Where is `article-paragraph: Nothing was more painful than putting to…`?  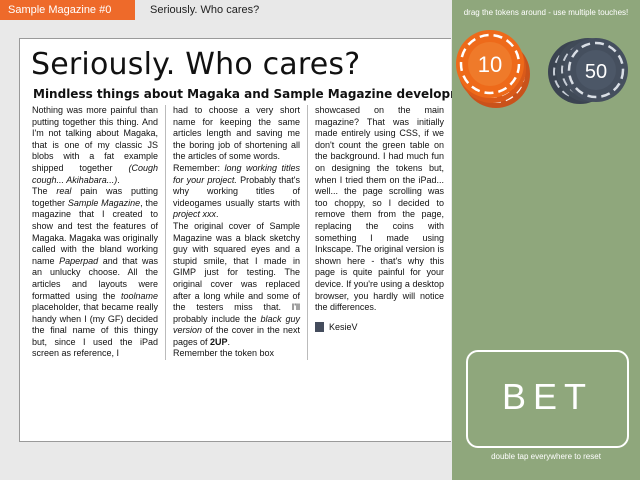 article-paragraph: Nothing was more painful than putting to… is located at coordinates (95, 145).